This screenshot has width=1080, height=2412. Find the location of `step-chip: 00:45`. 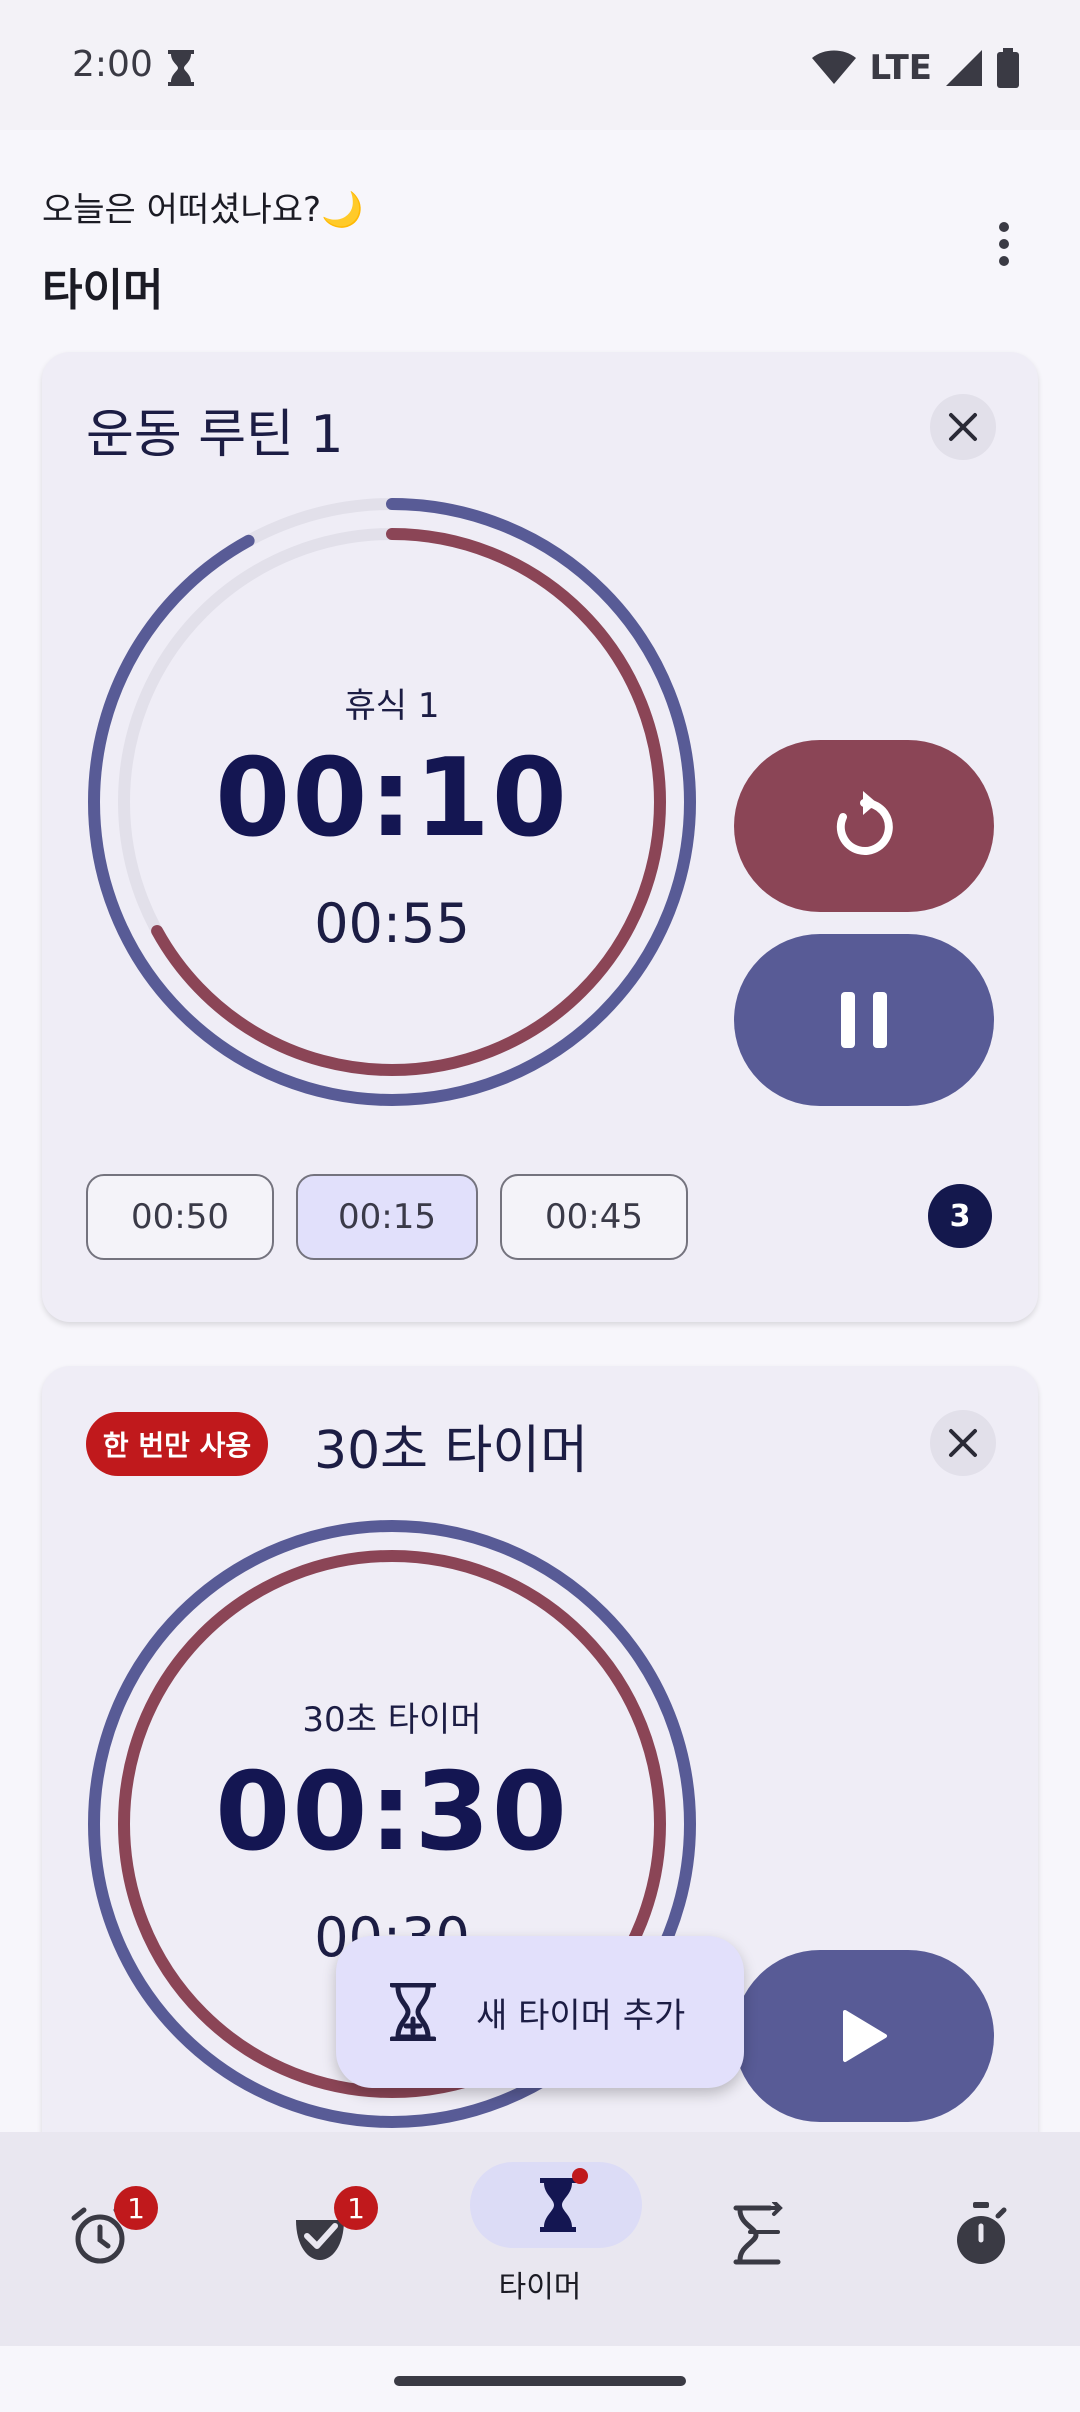

step-chip: 00:45 is located at coordinates (594, 1217).